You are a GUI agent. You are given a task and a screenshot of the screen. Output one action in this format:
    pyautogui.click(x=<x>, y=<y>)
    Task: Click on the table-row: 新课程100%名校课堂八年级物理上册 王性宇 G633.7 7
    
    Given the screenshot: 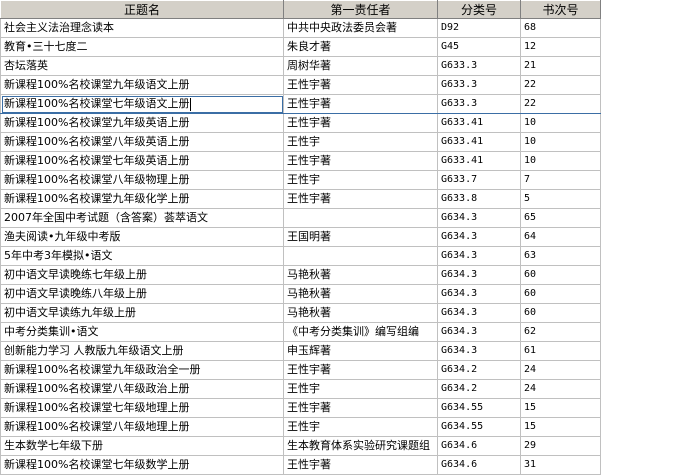 What is the action you would take?
    pyautogui.click(x=300, y=180)
    